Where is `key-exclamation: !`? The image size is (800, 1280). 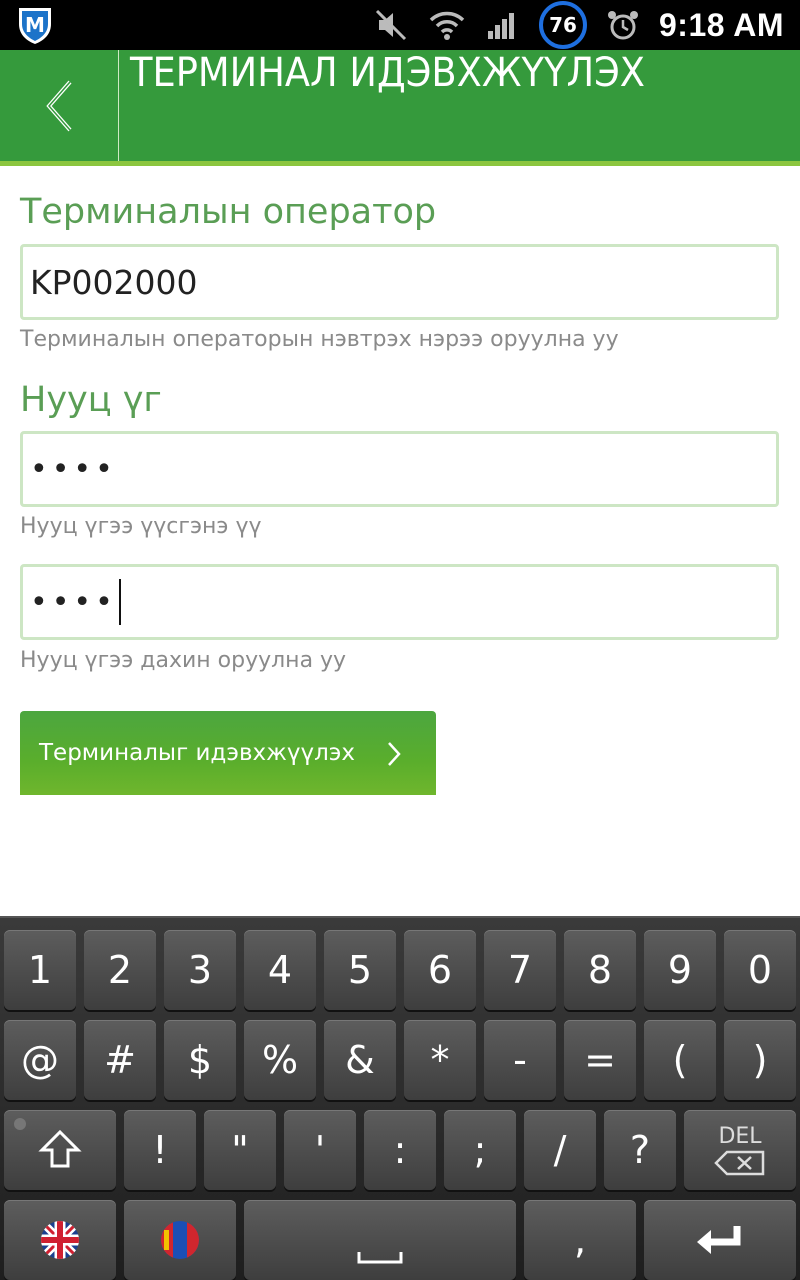 key-exclamation: ! is located at coordinates (160, 1150).